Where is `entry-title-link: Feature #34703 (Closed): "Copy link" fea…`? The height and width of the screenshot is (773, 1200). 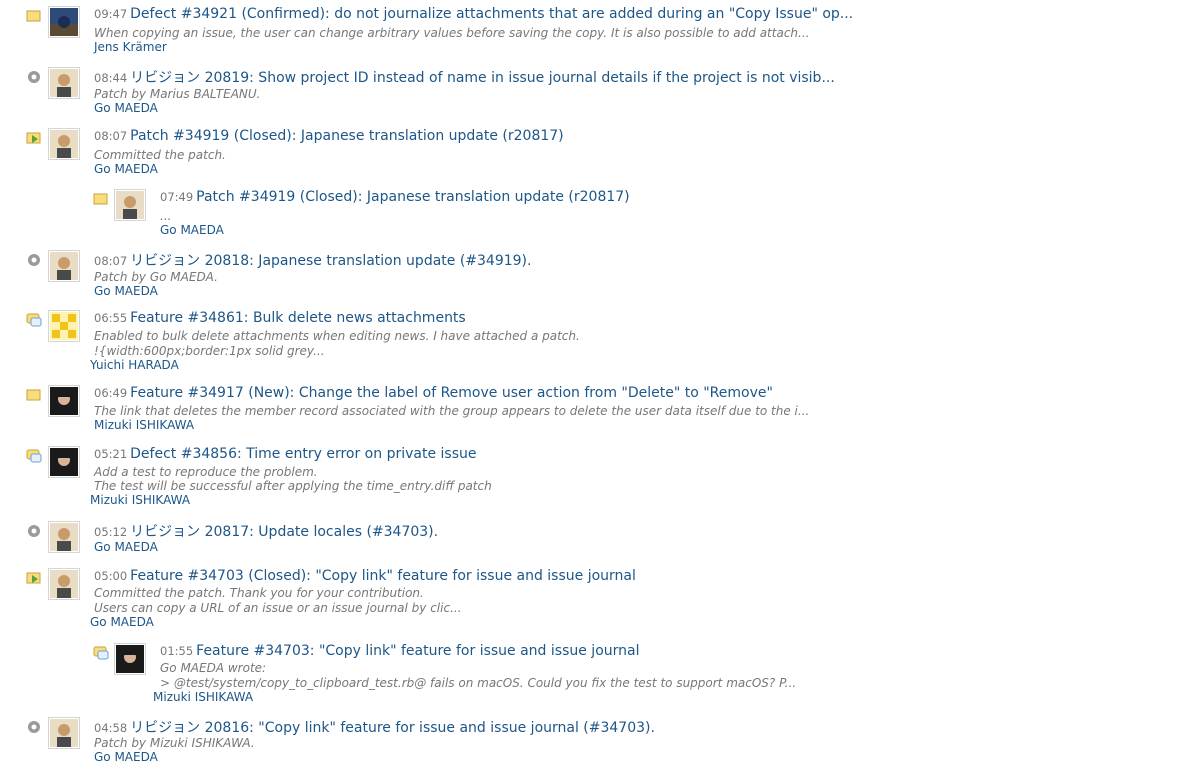
entry-title-link: Feature #34703 (Closed): "Copy link" fea… is located at coordinates (383, 576).